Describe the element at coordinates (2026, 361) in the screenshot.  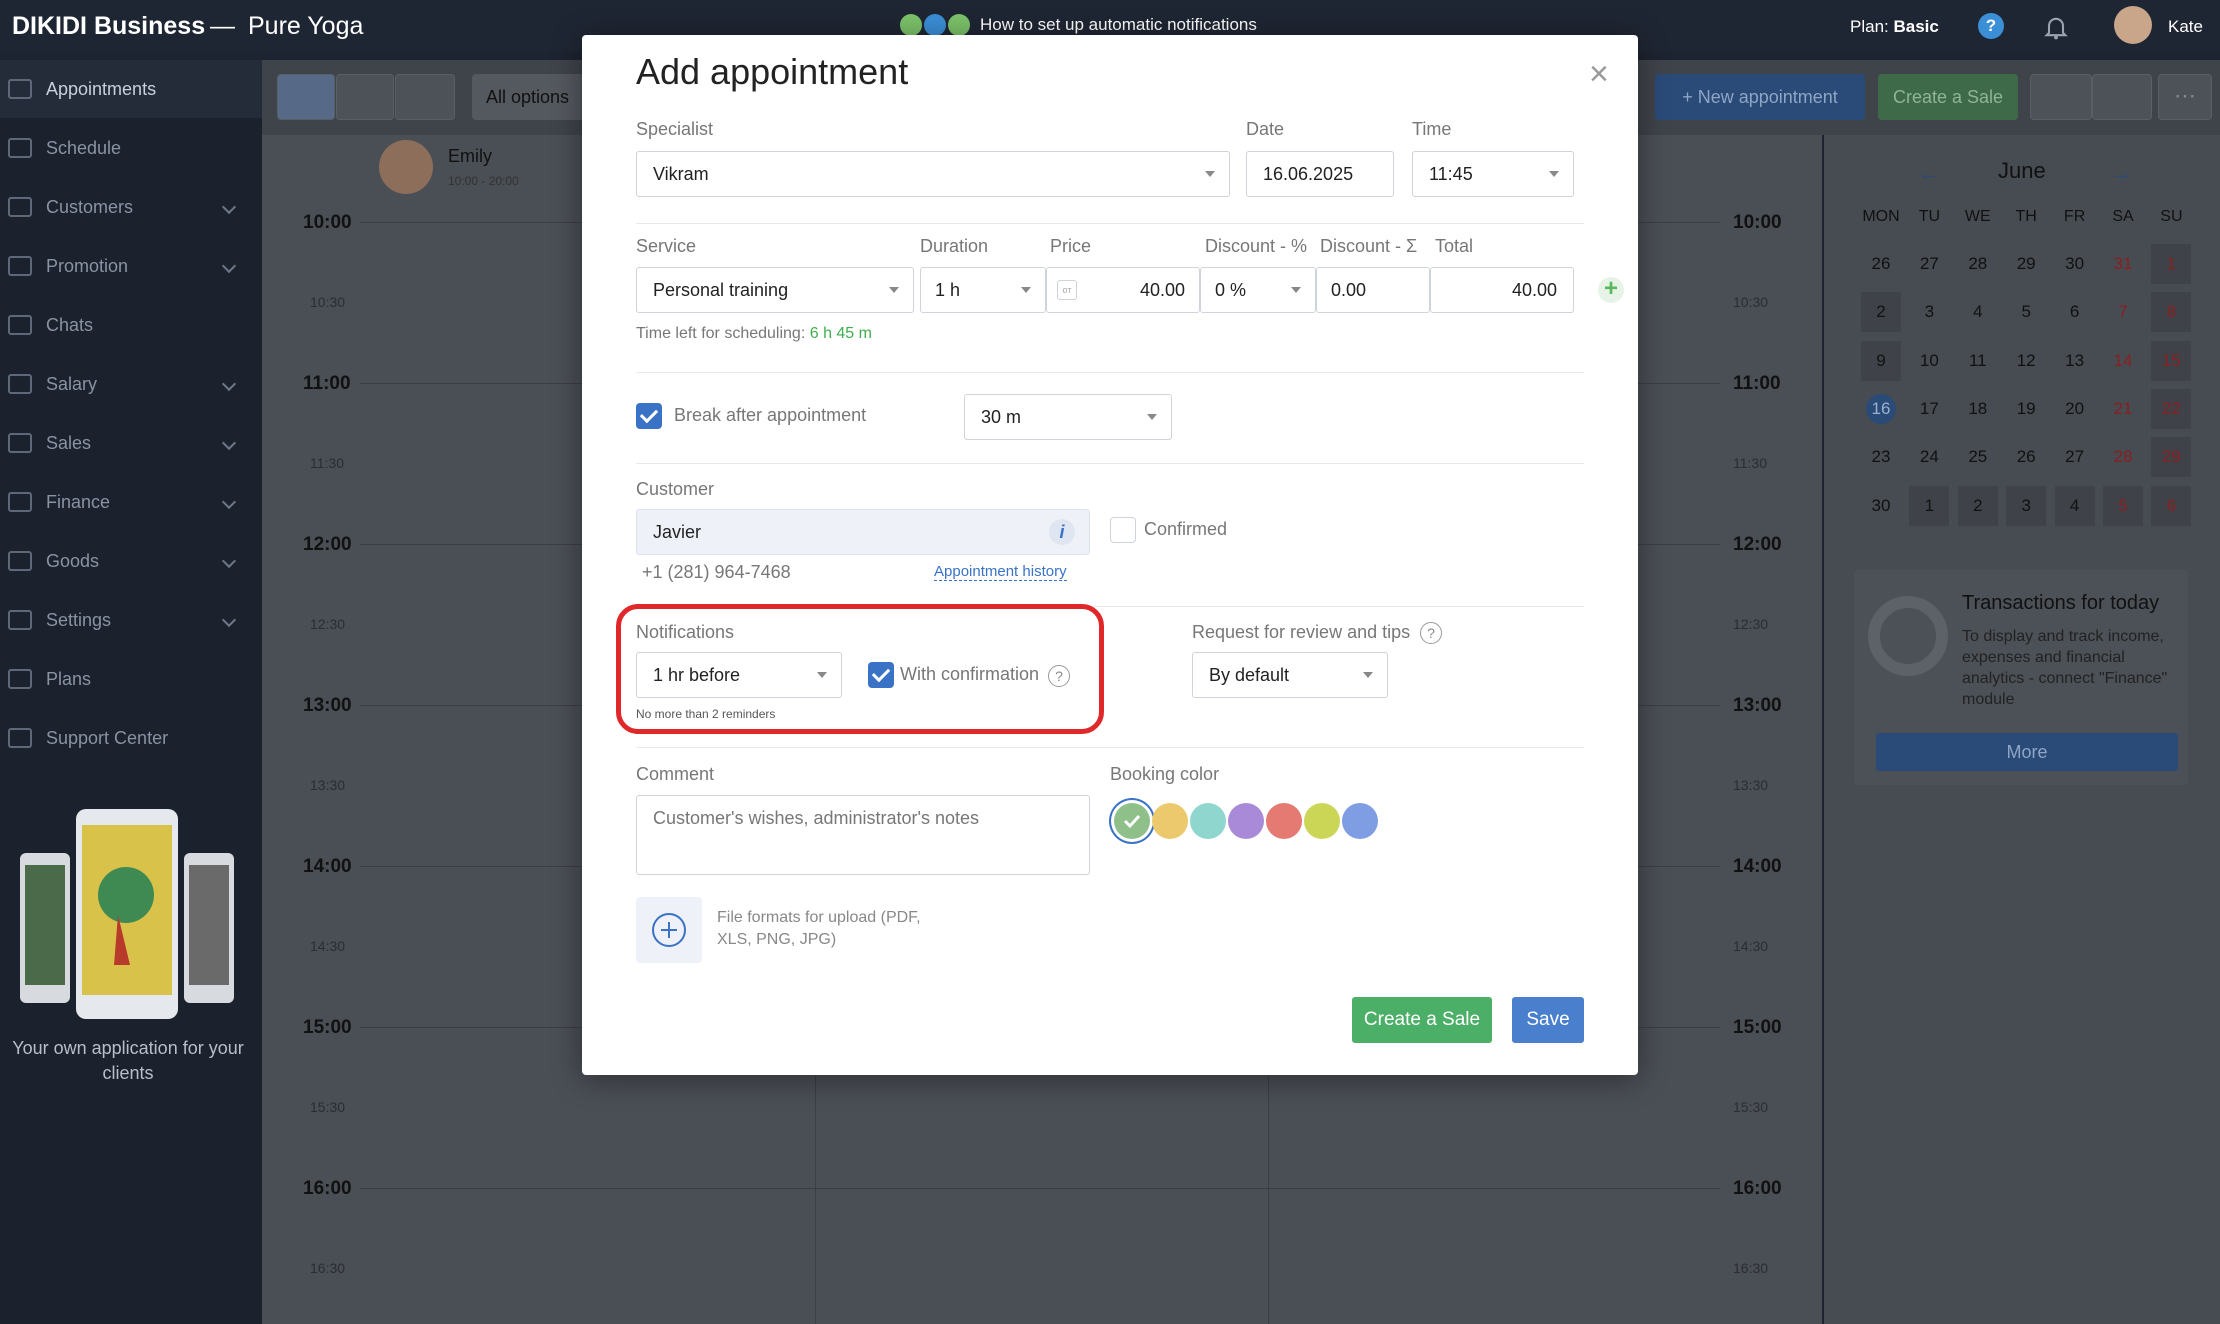
I see `calendar-day: 12` at that location.